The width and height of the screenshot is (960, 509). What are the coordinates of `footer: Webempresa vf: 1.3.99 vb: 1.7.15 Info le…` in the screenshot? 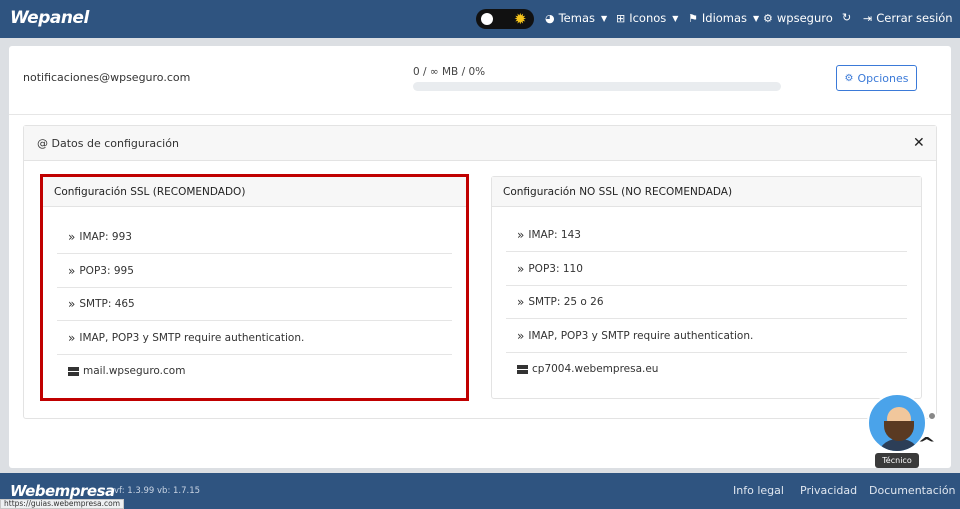 It's located at (480, 491).